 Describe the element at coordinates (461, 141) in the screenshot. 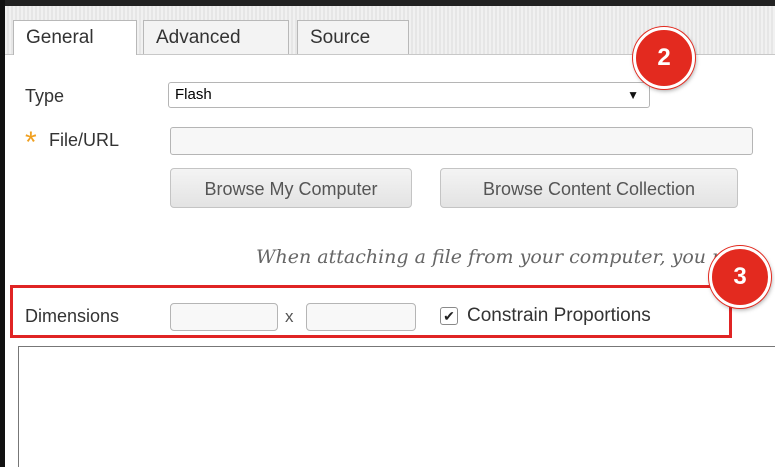

I see `file-url-input` at that location.